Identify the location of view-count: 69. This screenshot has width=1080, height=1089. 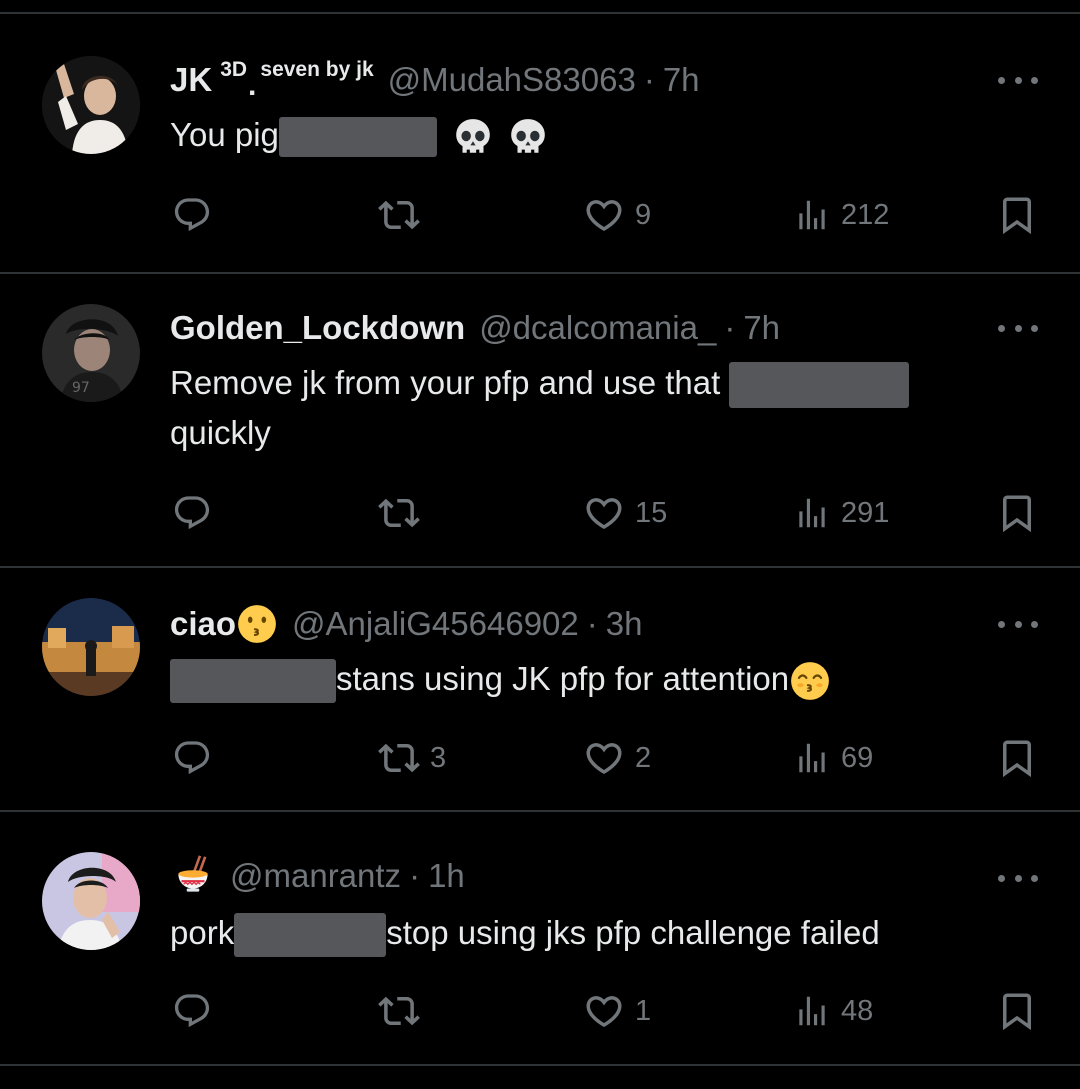
(857, 757).